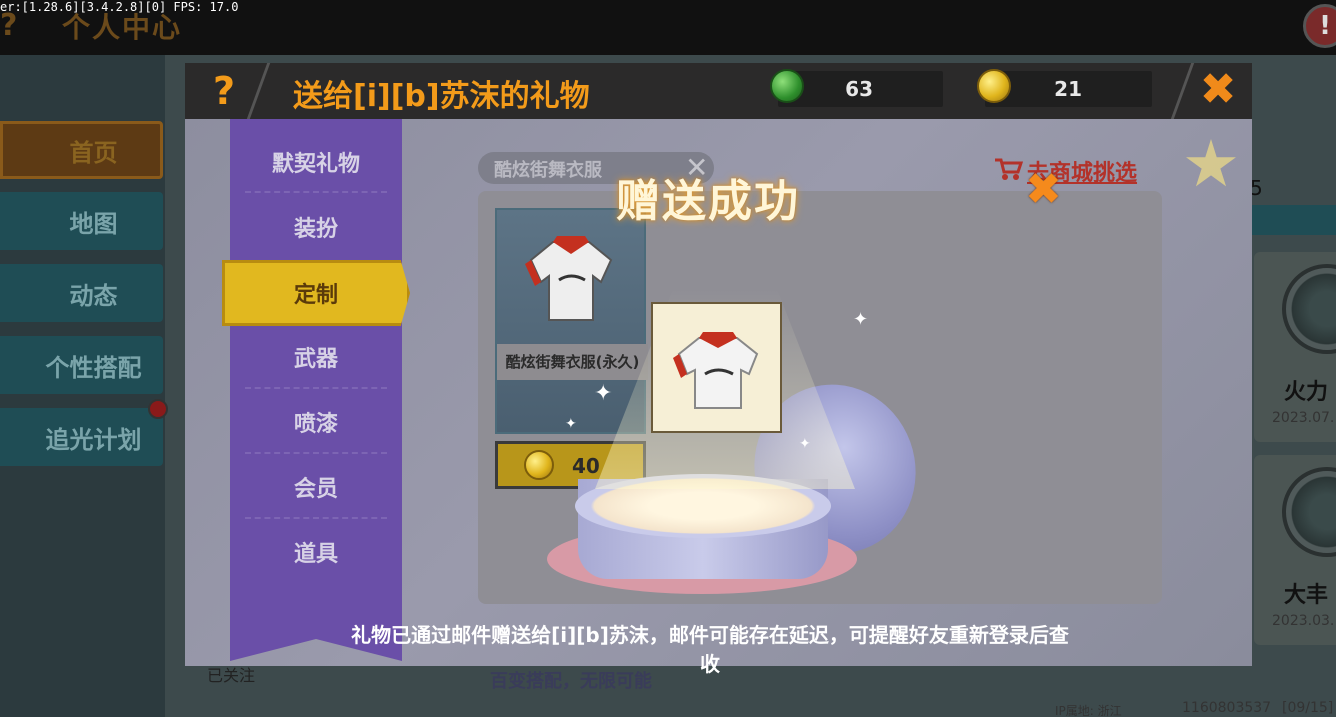  I want to click on background-card: 大丰 2023.03., so click(1295, 550).